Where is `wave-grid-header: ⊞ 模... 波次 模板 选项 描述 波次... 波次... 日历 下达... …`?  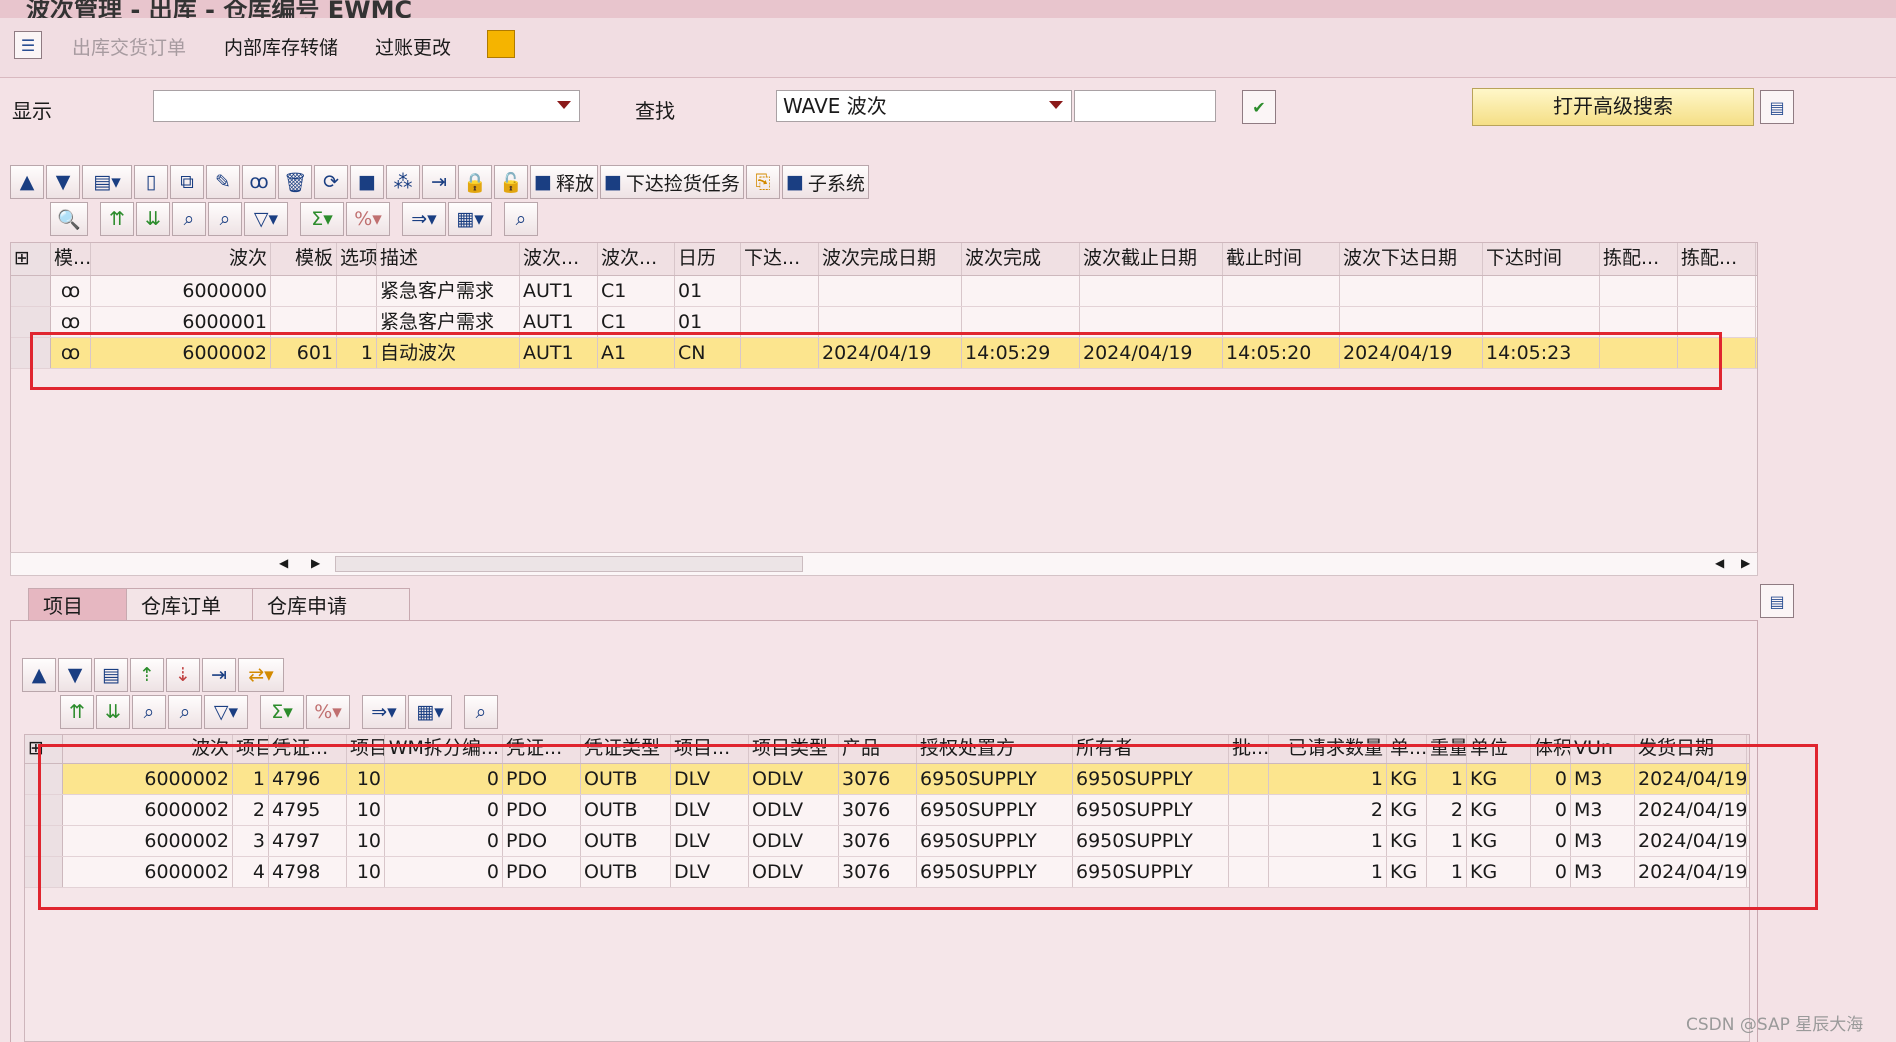 wave-grid-header: ⊞ 模... 波次 模板 选项 描述 波次... 波次... 日历 下达... … is located at coordinates (884, 259).